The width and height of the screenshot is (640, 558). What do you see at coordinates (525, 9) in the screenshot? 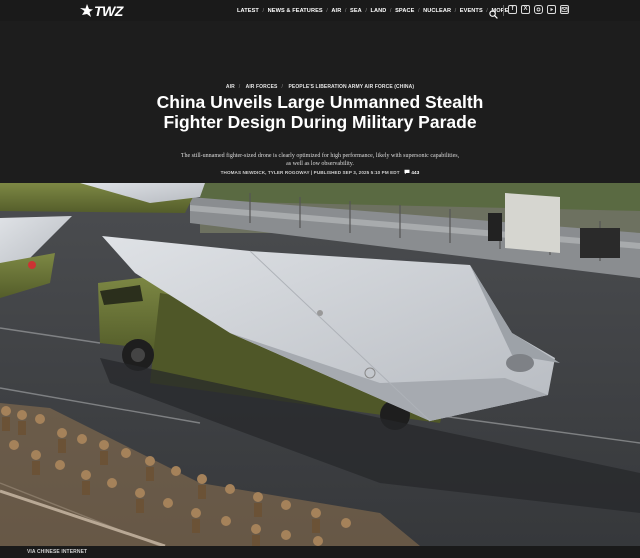
I see `x-icon: X` at bounding box center [525, 9].